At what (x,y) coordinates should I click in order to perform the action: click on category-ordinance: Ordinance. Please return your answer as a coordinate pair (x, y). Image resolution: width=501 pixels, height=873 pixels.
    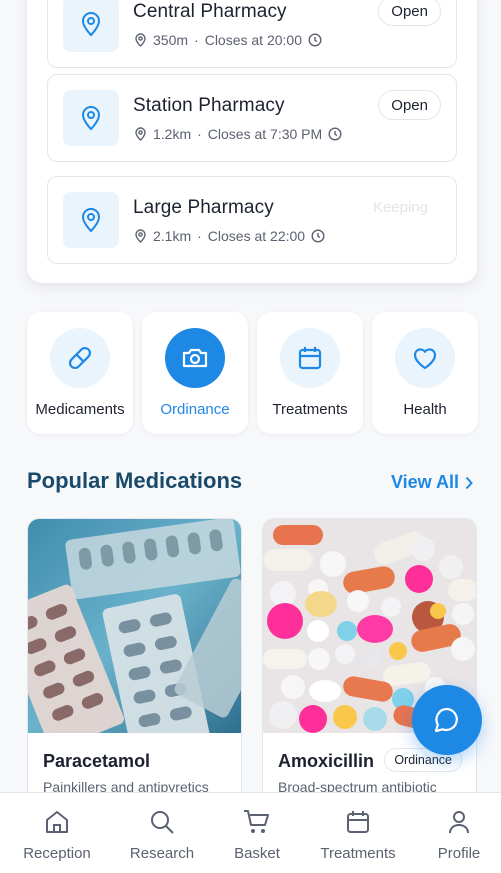
    Looking at the image, I should click on (195, 373).